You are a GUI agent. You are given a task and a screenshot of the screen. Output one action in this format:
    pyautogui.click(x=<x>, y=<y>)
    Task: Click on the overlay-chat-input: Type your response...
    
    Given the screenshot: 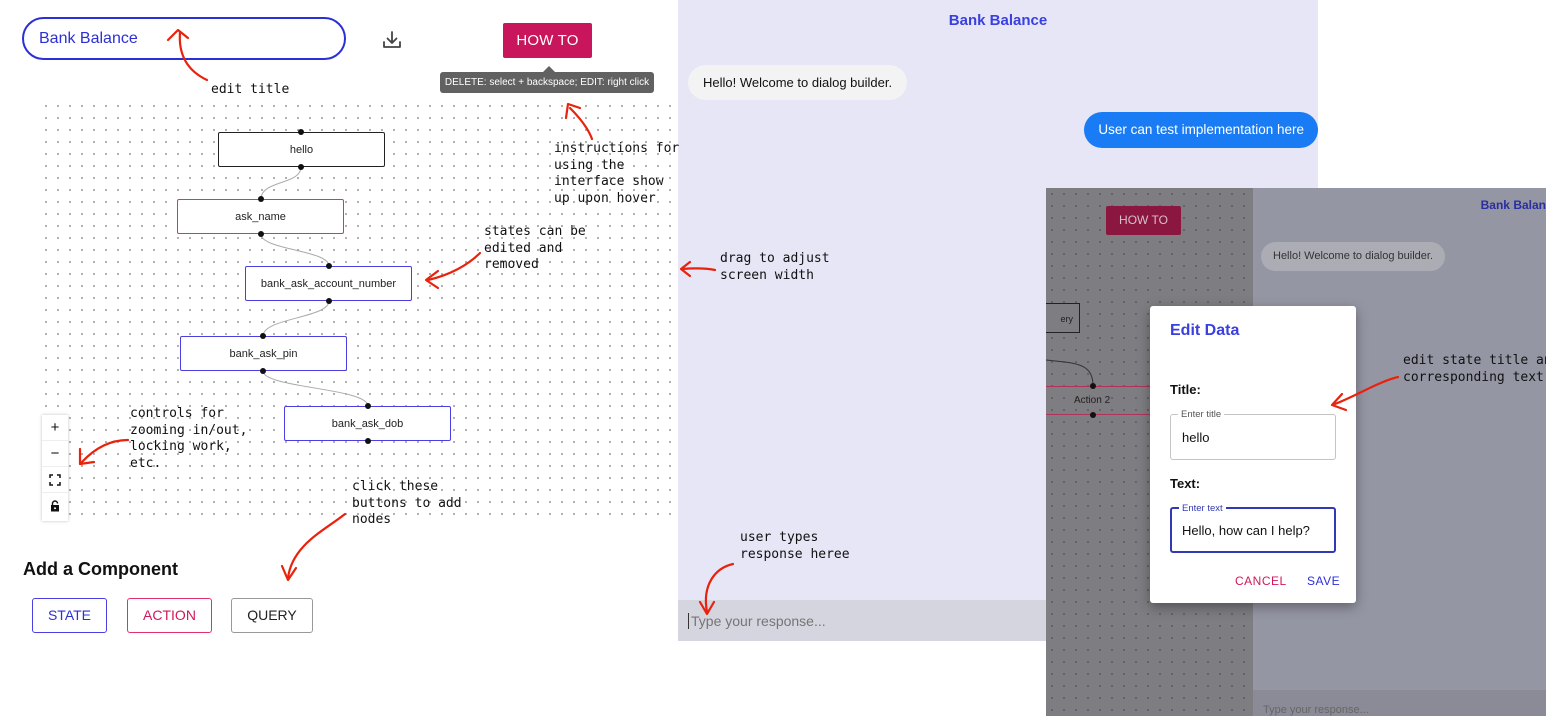 What is the action you would take?
    pyautogui.click(x=1399, y=703)
    